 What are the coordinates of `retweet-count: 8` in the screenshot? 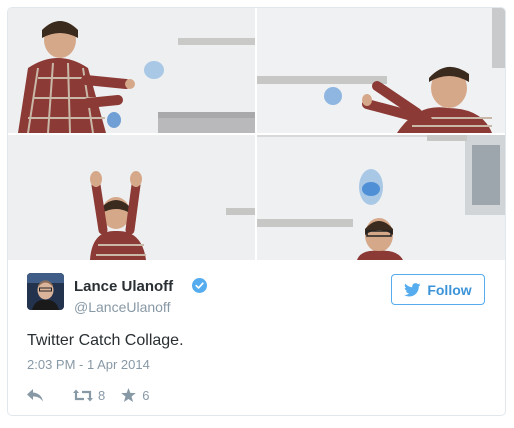 It's located at (102, 395).